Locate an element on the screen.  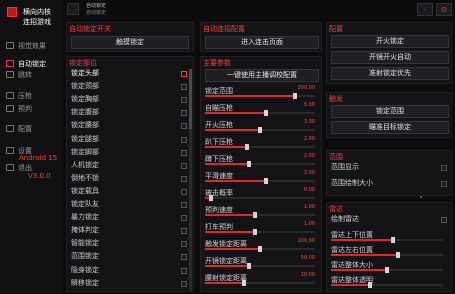
setting-slider: 触发锁定距离 100.00 is located at coordinates (260, 245).